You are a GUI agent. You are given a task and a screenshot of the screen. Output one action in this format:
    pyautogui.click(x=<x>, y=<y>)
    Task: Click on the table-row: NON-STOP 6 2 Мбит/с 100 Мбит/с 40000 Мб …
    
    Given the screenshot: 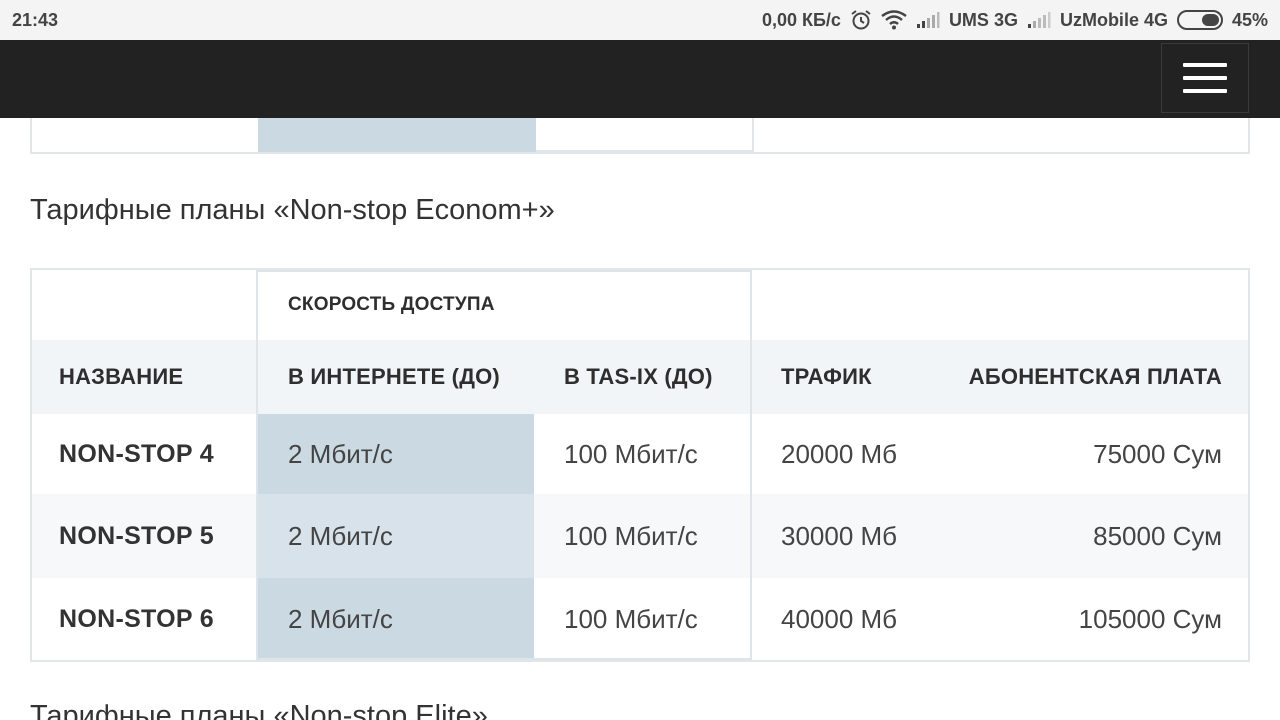 What is the action you would take?
    pyautogui.click(x=640, y=619)
    